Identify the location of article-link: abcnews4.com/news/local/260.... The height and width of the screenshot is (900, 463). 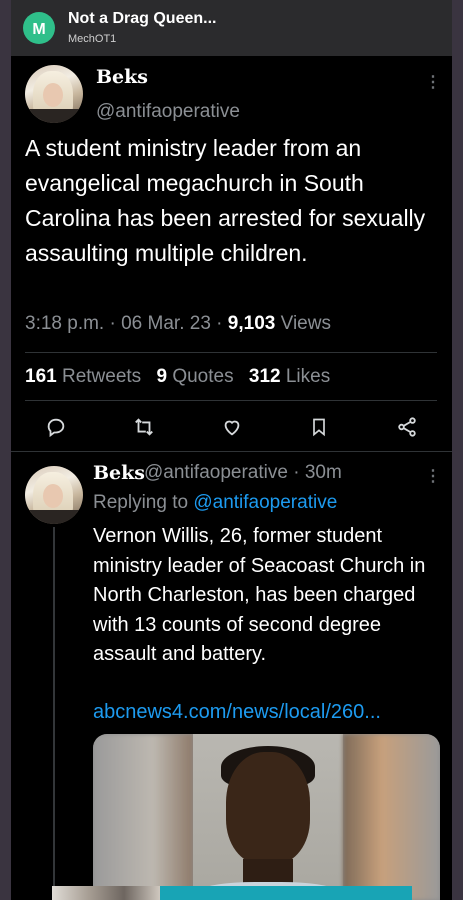
(268, 712).